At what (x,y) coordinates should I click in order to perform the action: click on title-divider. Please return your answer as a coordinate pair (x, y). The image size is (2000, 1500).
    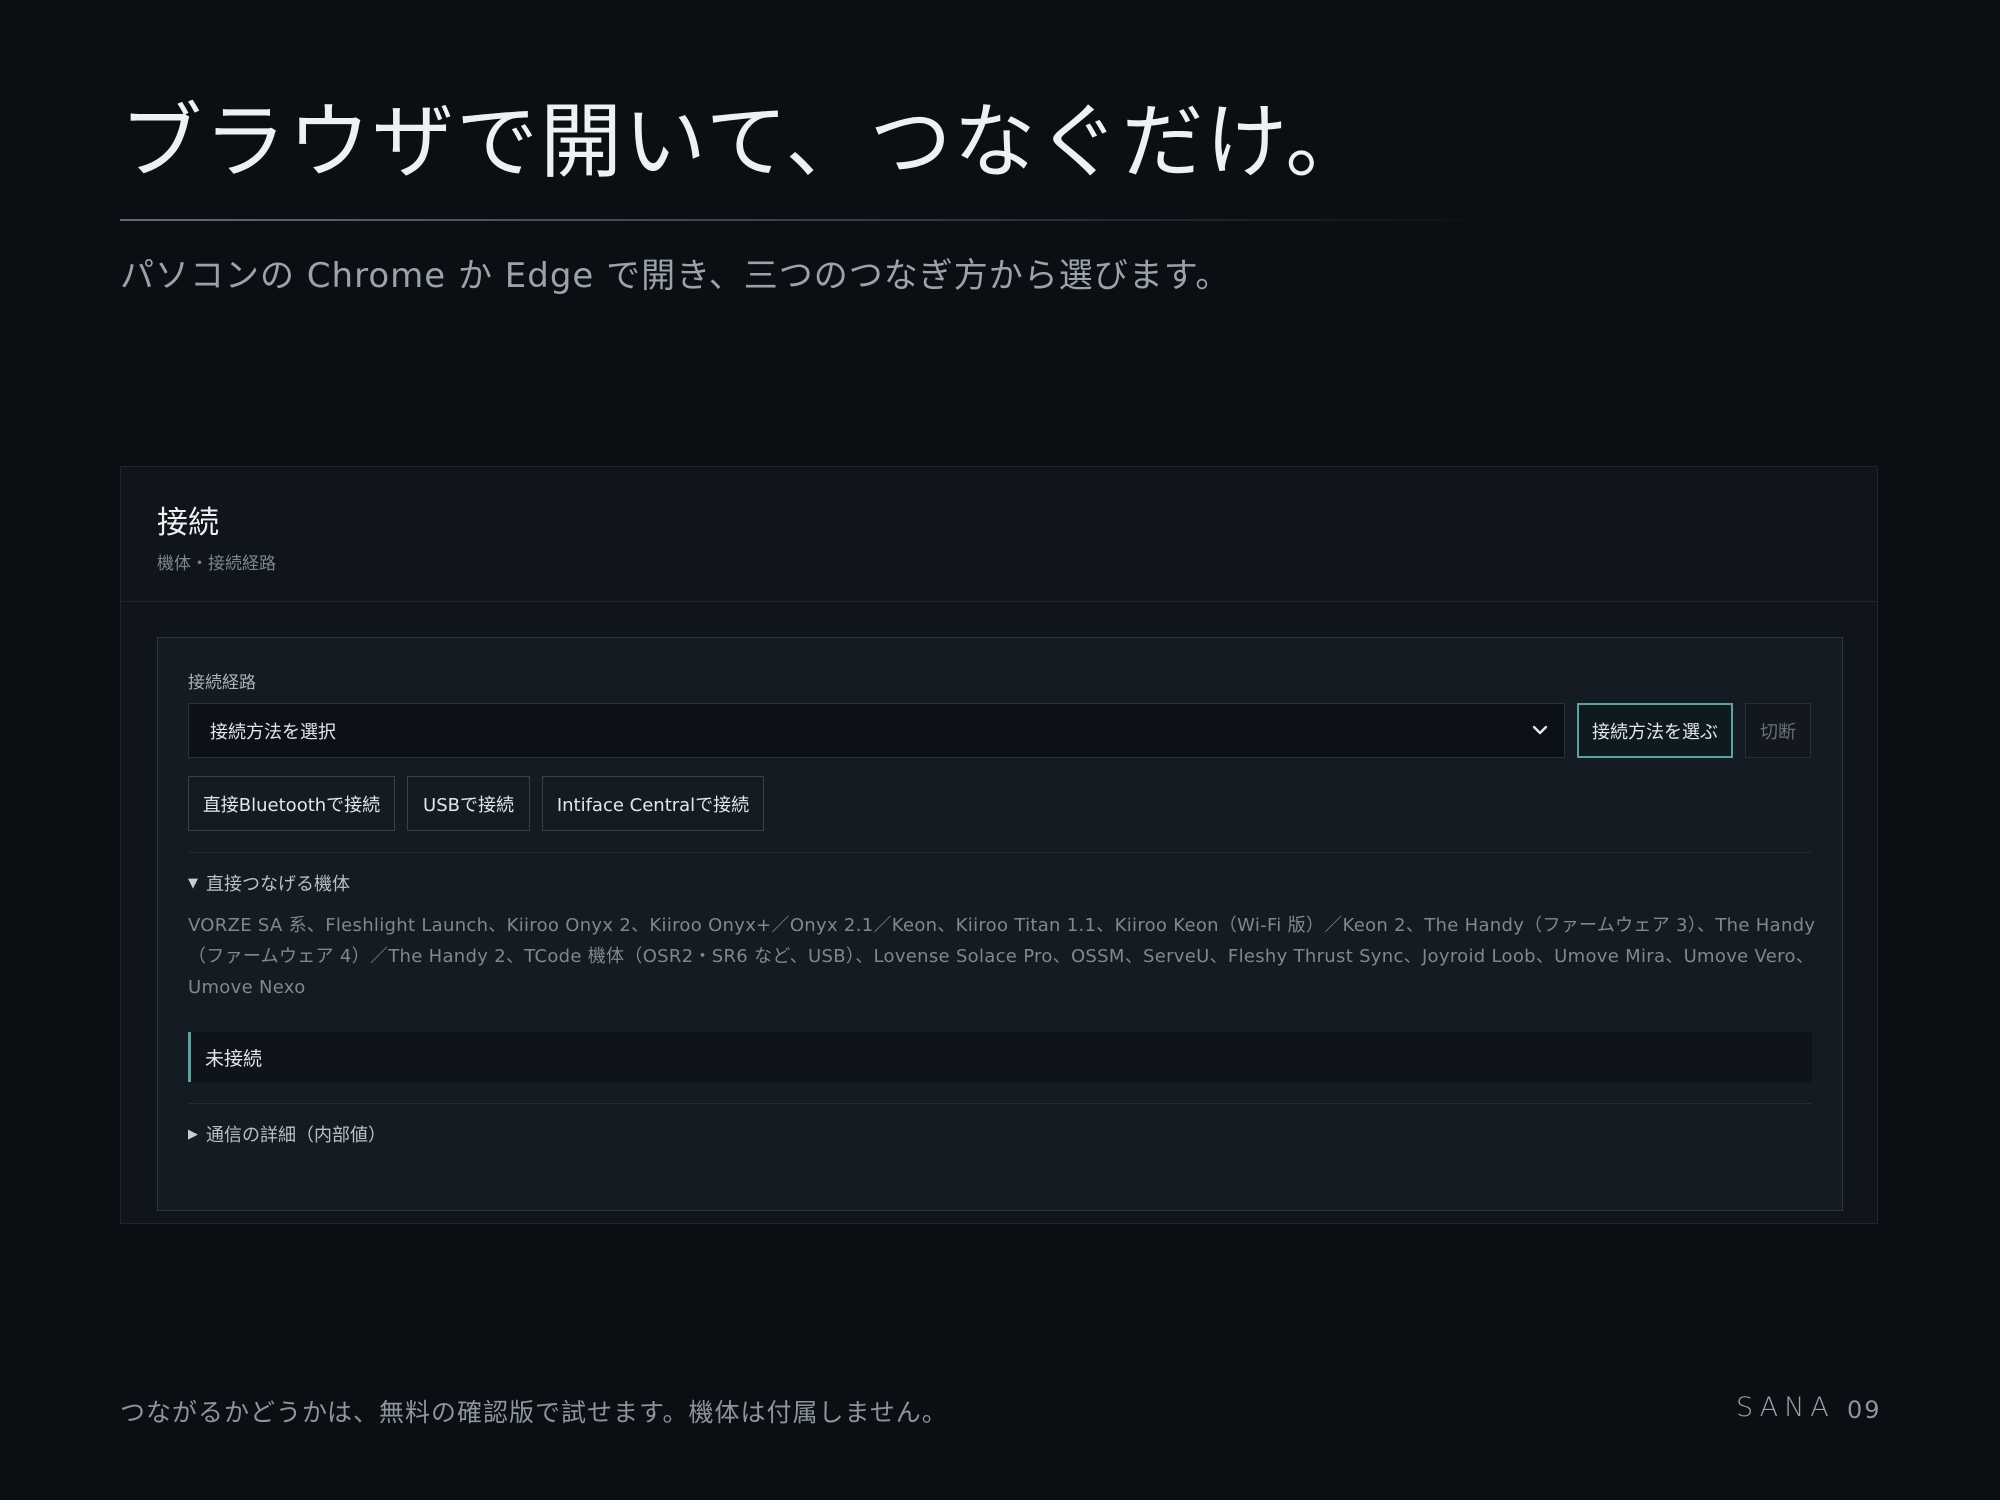
    Looking at the image, I should click on (810, 220).